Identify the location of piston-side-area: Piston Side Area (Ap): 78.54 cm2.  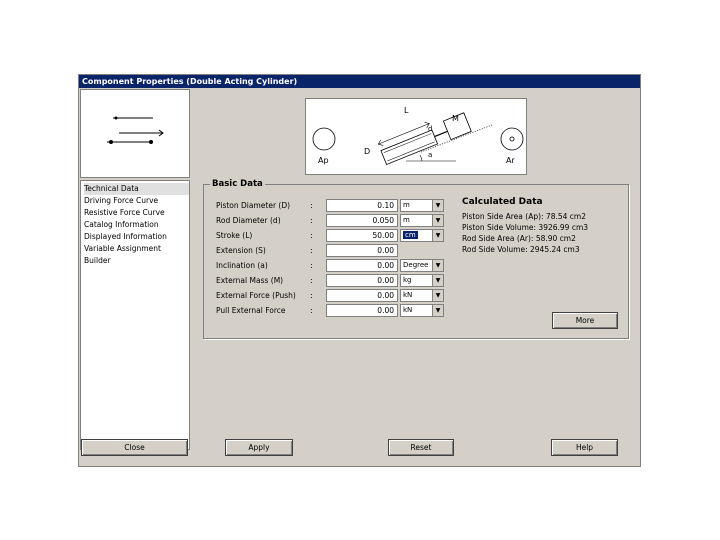
(524, 216).